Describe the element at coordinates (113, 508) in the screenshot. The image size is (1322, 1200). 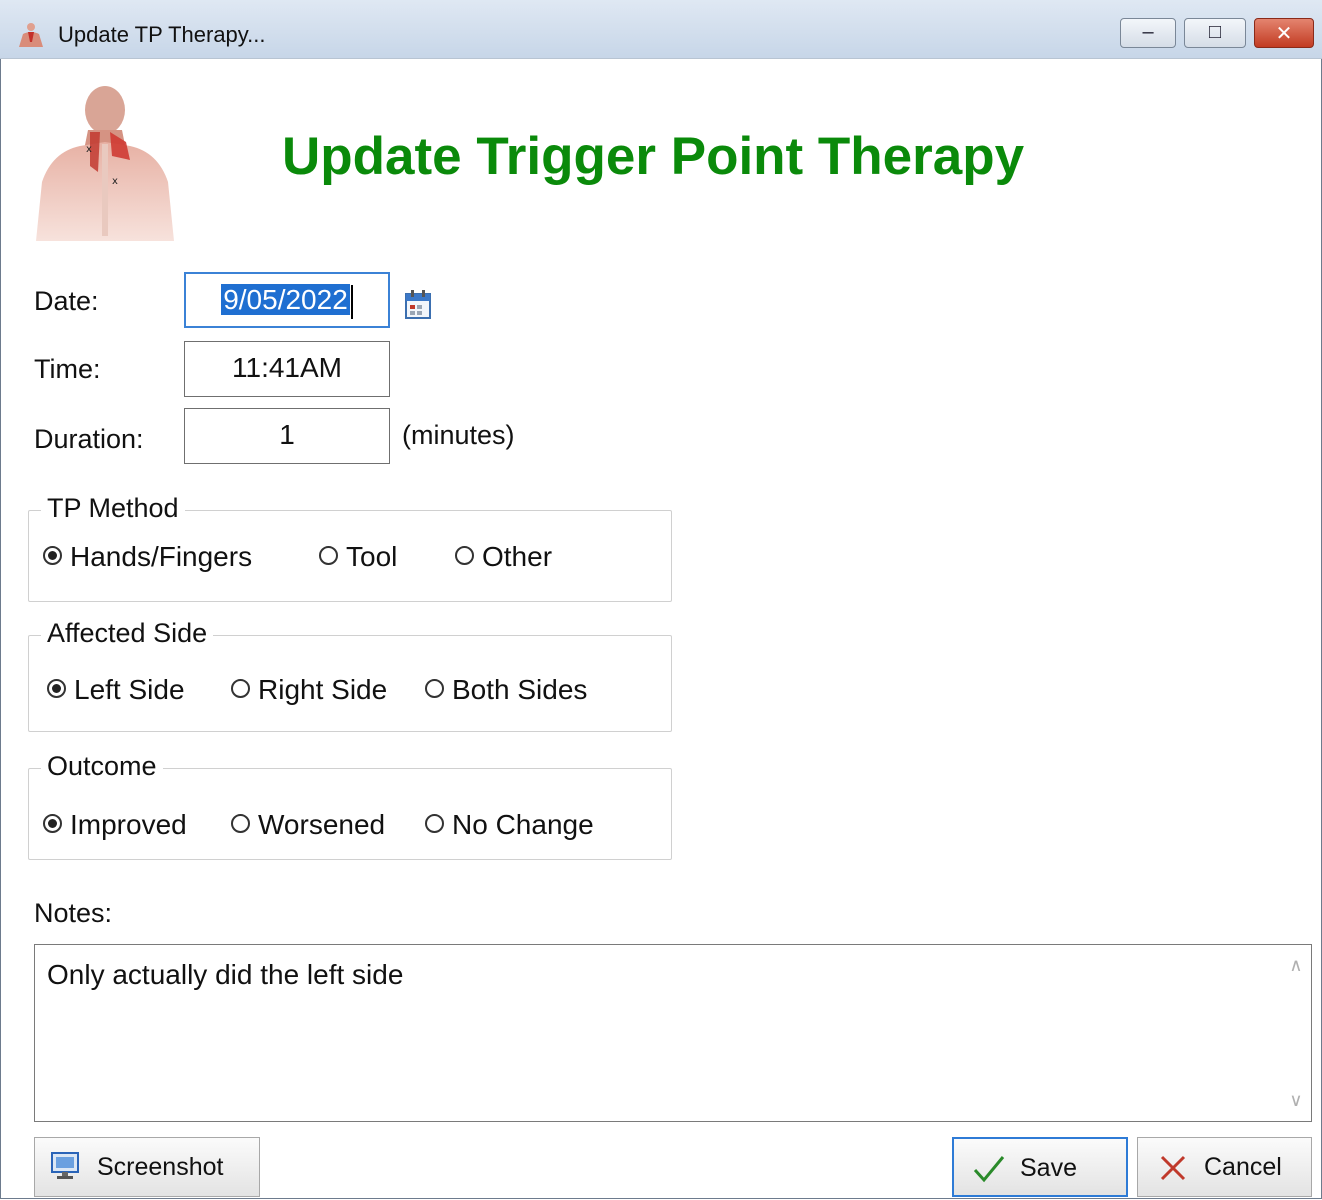
I see `tp-method-title: TP Method` at that location.